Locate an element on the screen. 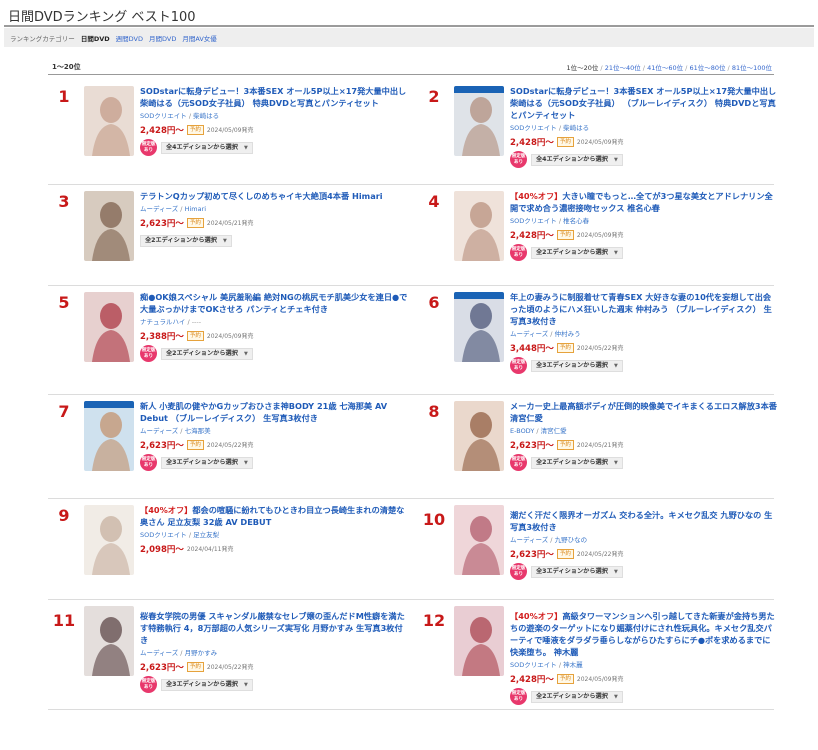 This screenshot has height=750, width=818. product-title-link: メーカー史上最高額ボディが圧倒的映像美でイキまくるエロス解放3本番 清宮仁愛 is located at coordinates (644, 412).